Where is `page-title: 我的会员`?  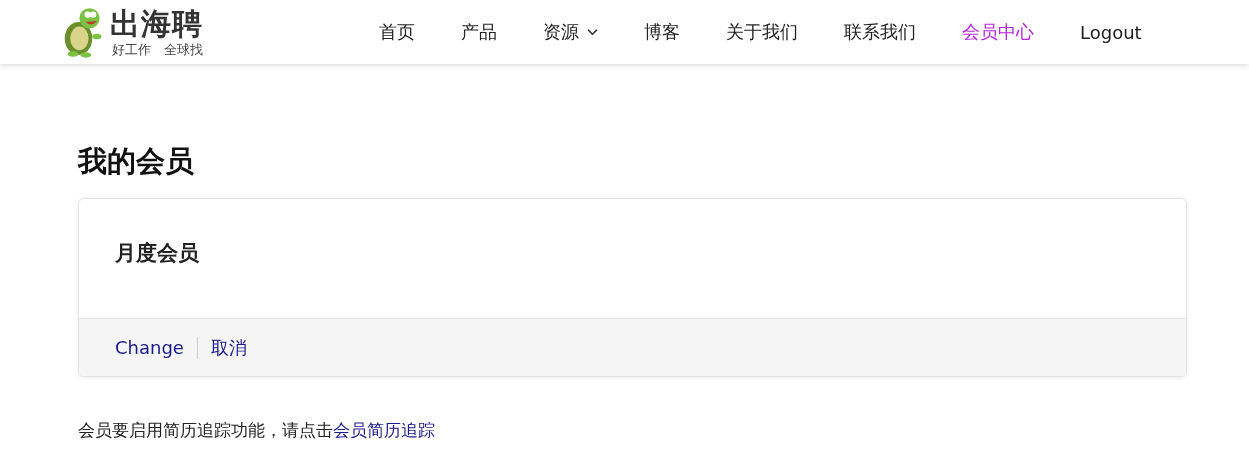 page-title: 我的会员 is located at coordinates (136, 161).